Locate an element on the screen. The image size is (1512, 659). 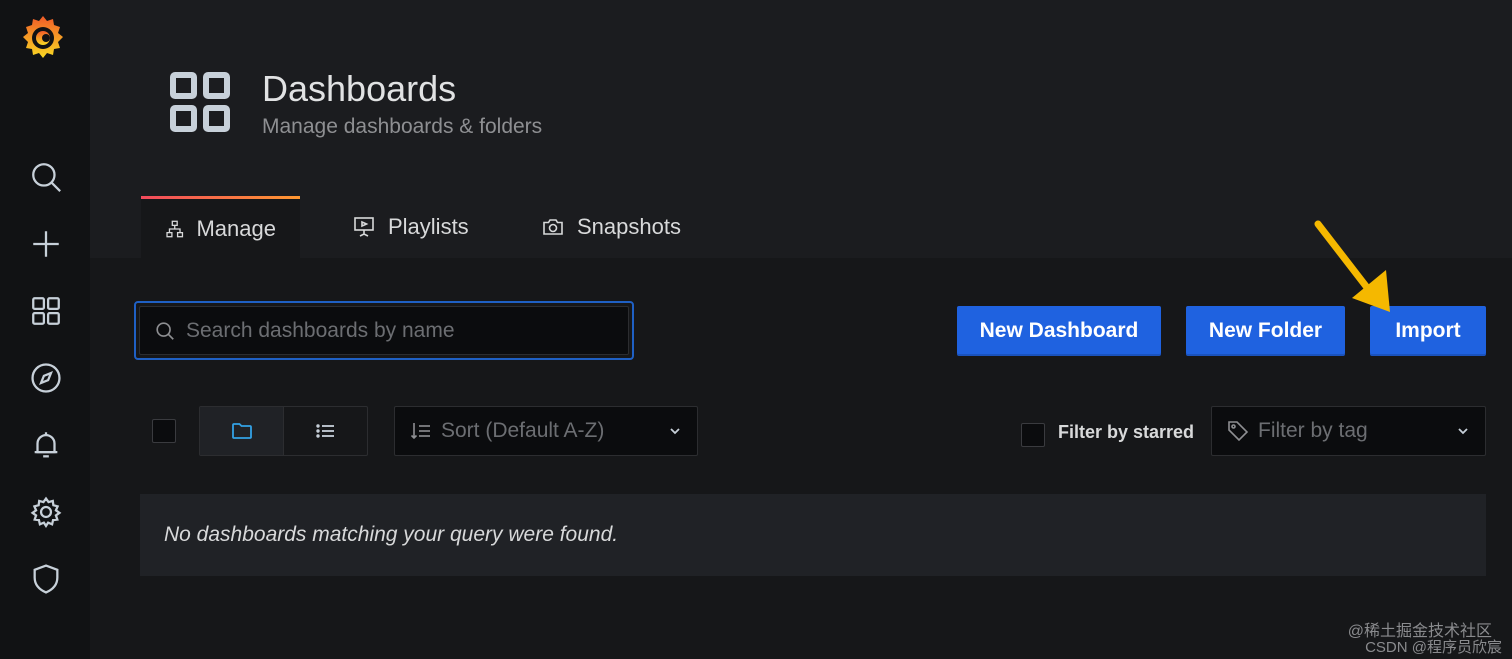
tab-manage: Manage is located at coordinates (220, 227).